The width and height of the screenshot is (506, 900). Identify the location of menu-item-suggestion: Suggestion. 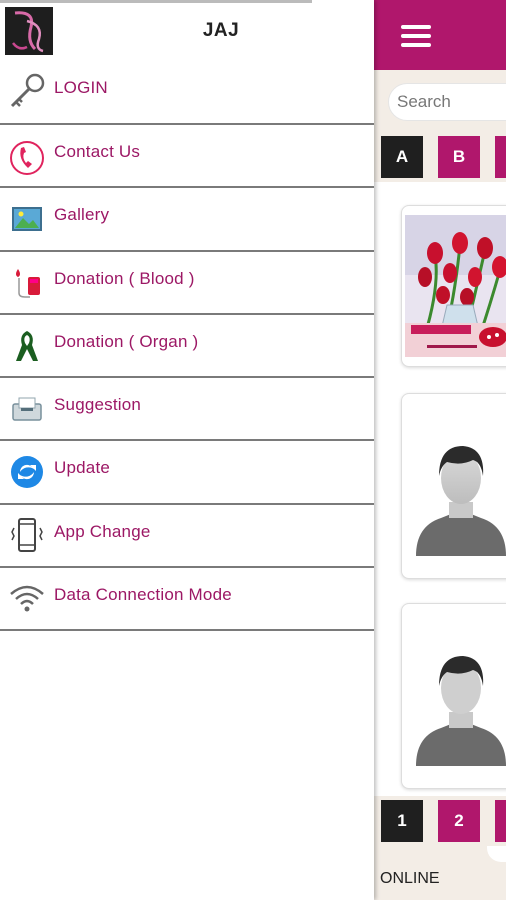
(187, 410).